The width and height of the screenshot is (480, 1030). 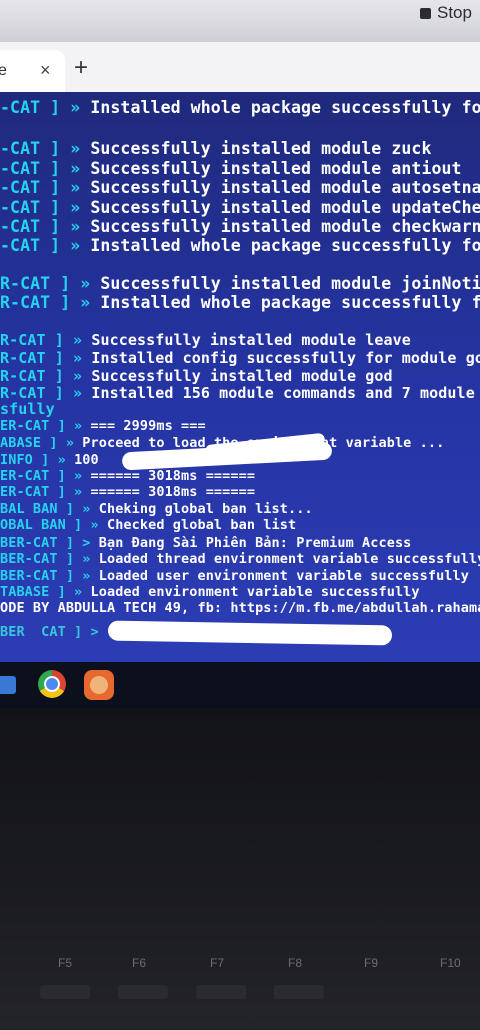 I want to click on terminal-line: INFO ] » 100, so click(x=49, y=460).